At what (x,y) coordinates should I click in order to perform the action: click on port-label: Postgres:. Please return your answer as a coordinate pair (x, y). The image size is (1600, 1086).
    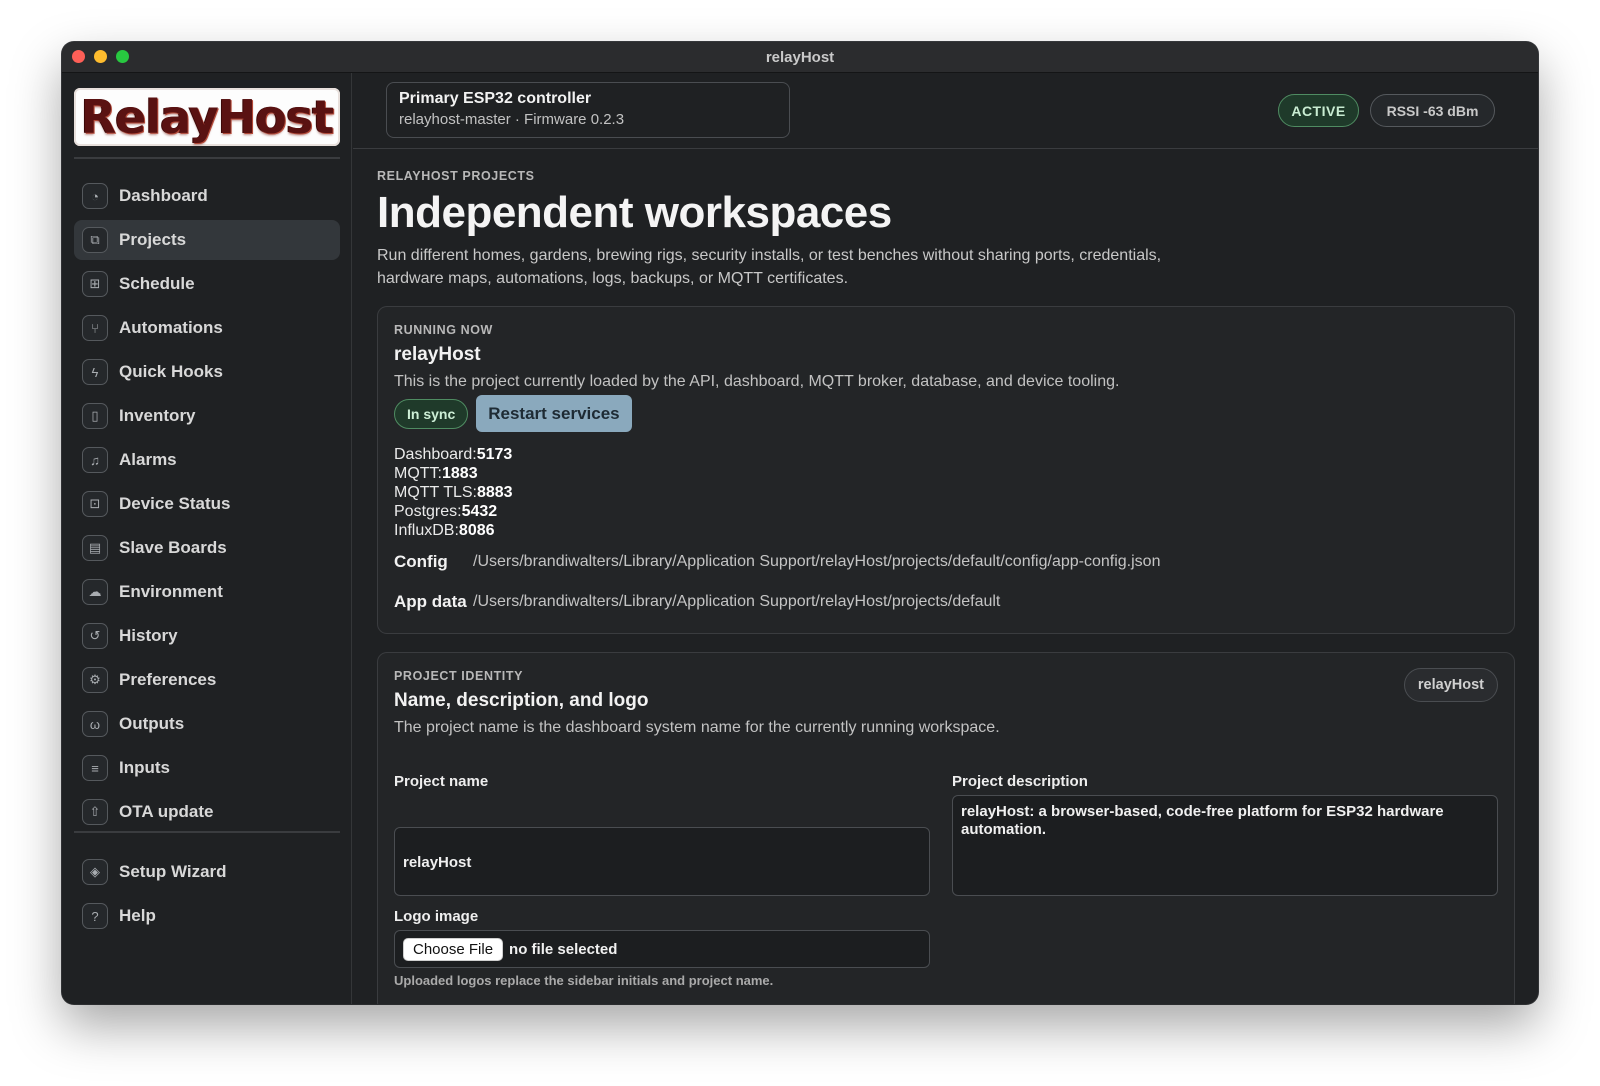
    Looking at the image, I should click on (428, 511).